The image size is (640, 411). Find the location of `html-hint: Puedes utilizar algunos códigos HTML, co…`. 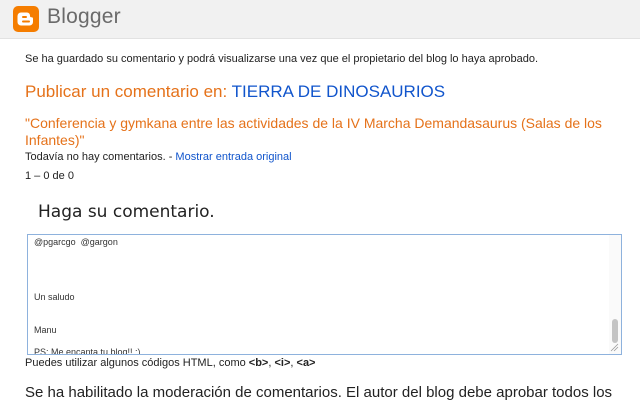

html-hint: Puedes utilizar algunos códigos HTML, co… is located at coordinates (170, 363).